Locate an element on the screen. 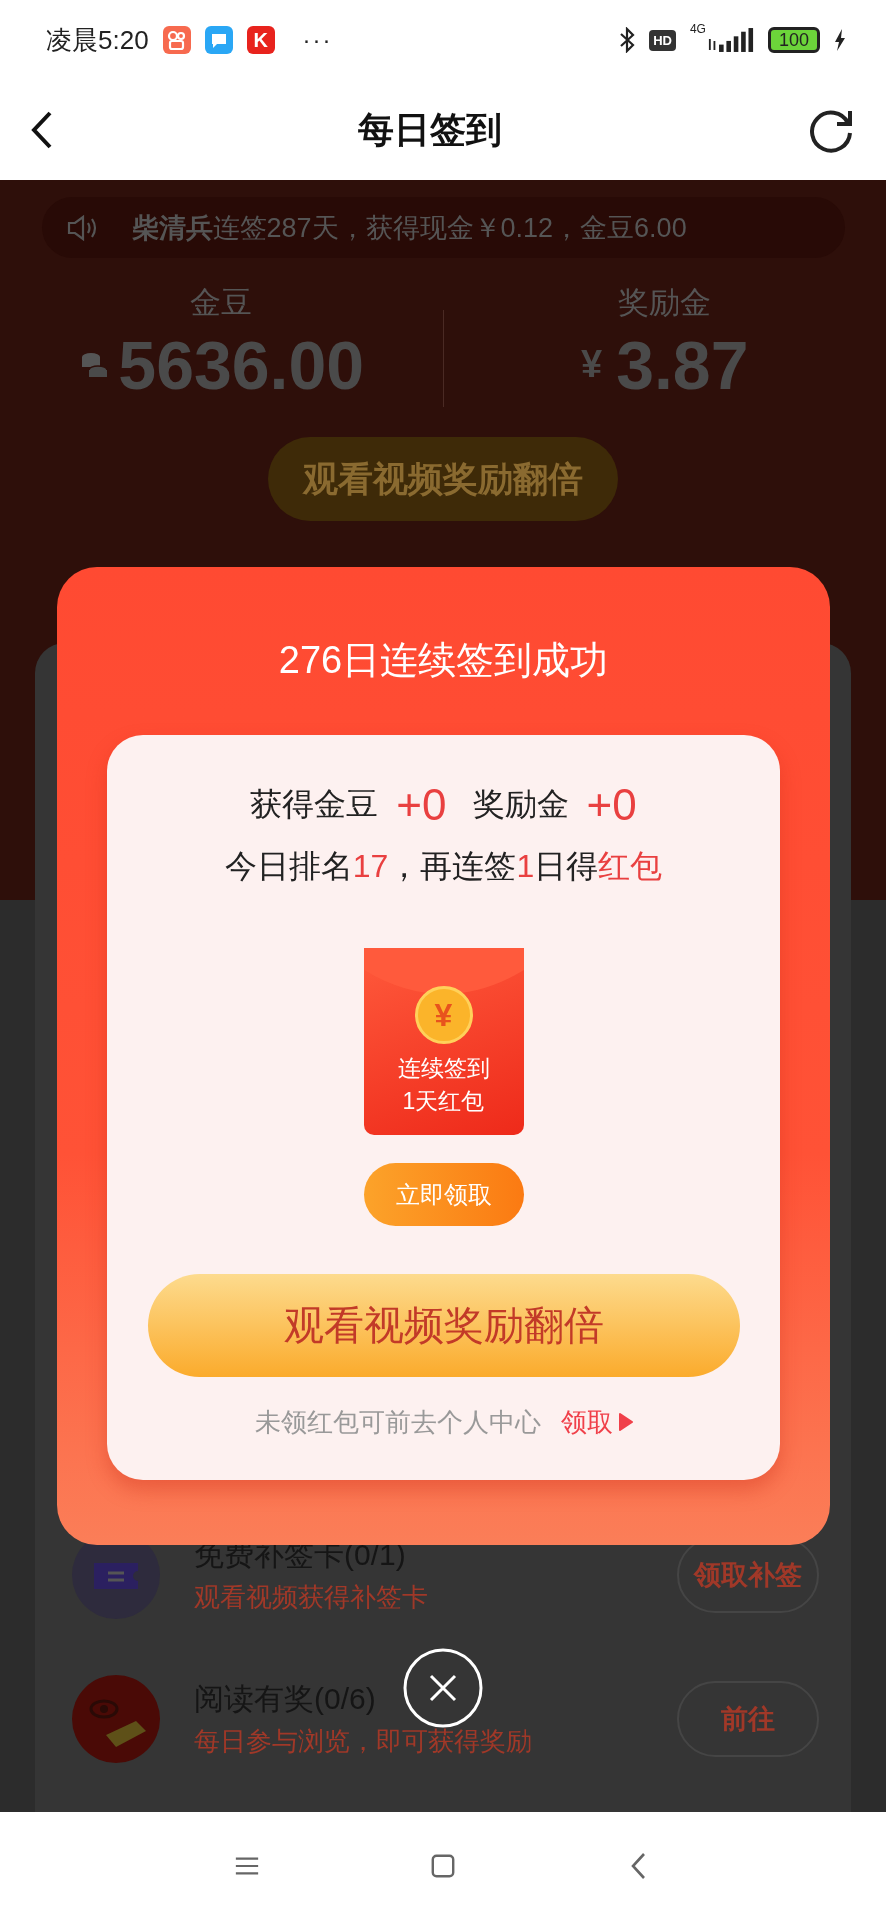  task-description: 每日参与浏览，即可获得奖励 is located at coordinates (363, 1741).